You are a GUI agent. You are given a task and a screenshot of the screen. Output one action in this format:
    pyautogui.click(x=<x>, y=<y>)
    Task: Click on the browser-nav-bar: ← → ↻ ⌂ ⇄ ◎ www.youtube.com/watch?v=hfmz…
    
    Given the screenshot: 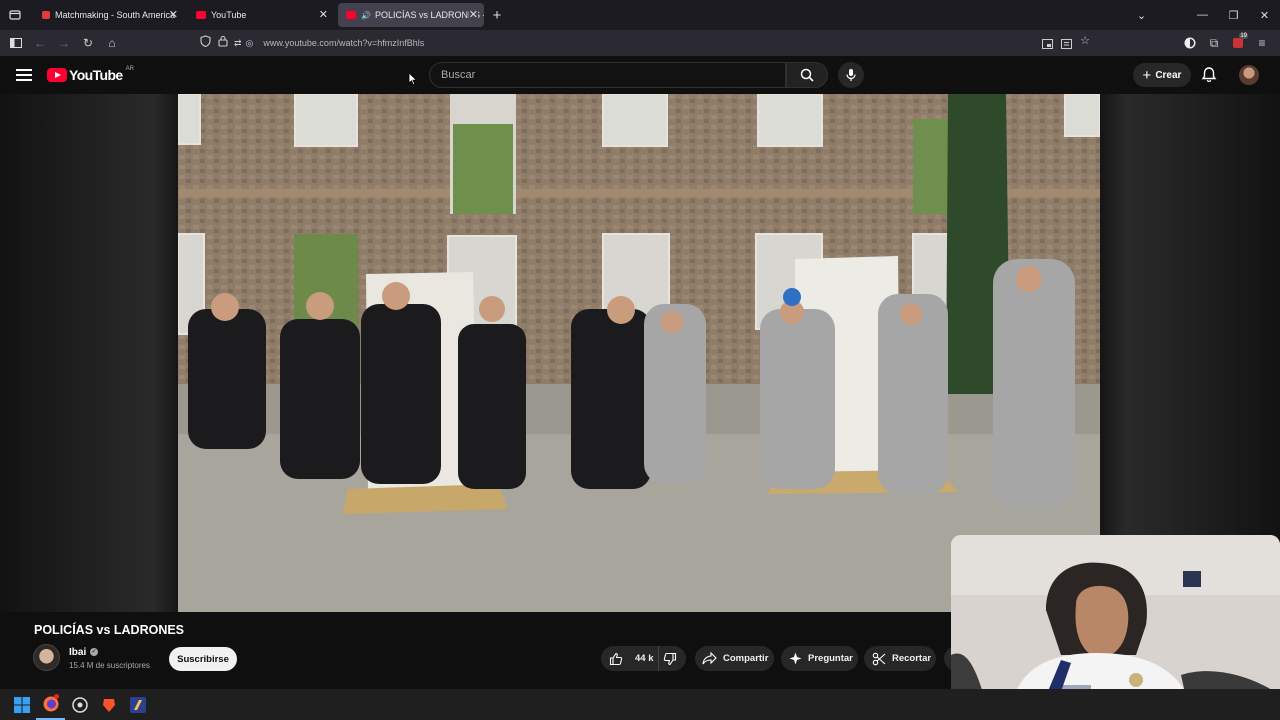 What is the action you would take?
    pyautogui.click(x=640, y=43)
    